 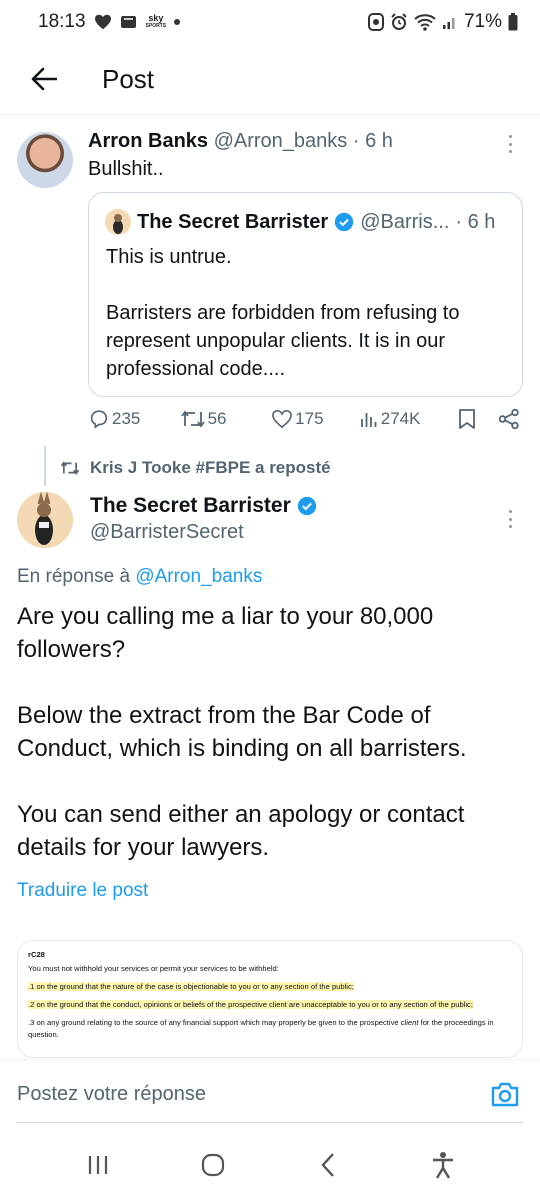 I want to click on system-back-button, so click(x=328, y=1165).